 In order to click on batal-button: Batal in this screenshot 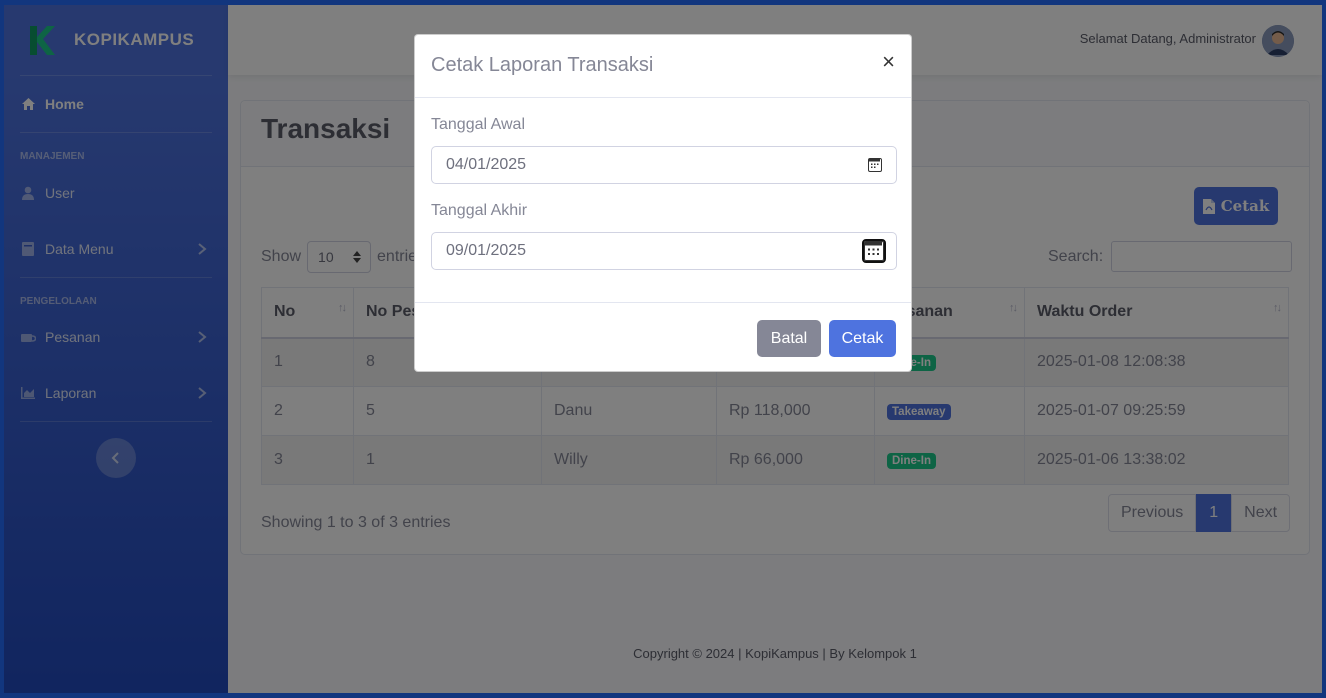, I will do `click(789, 338)`.